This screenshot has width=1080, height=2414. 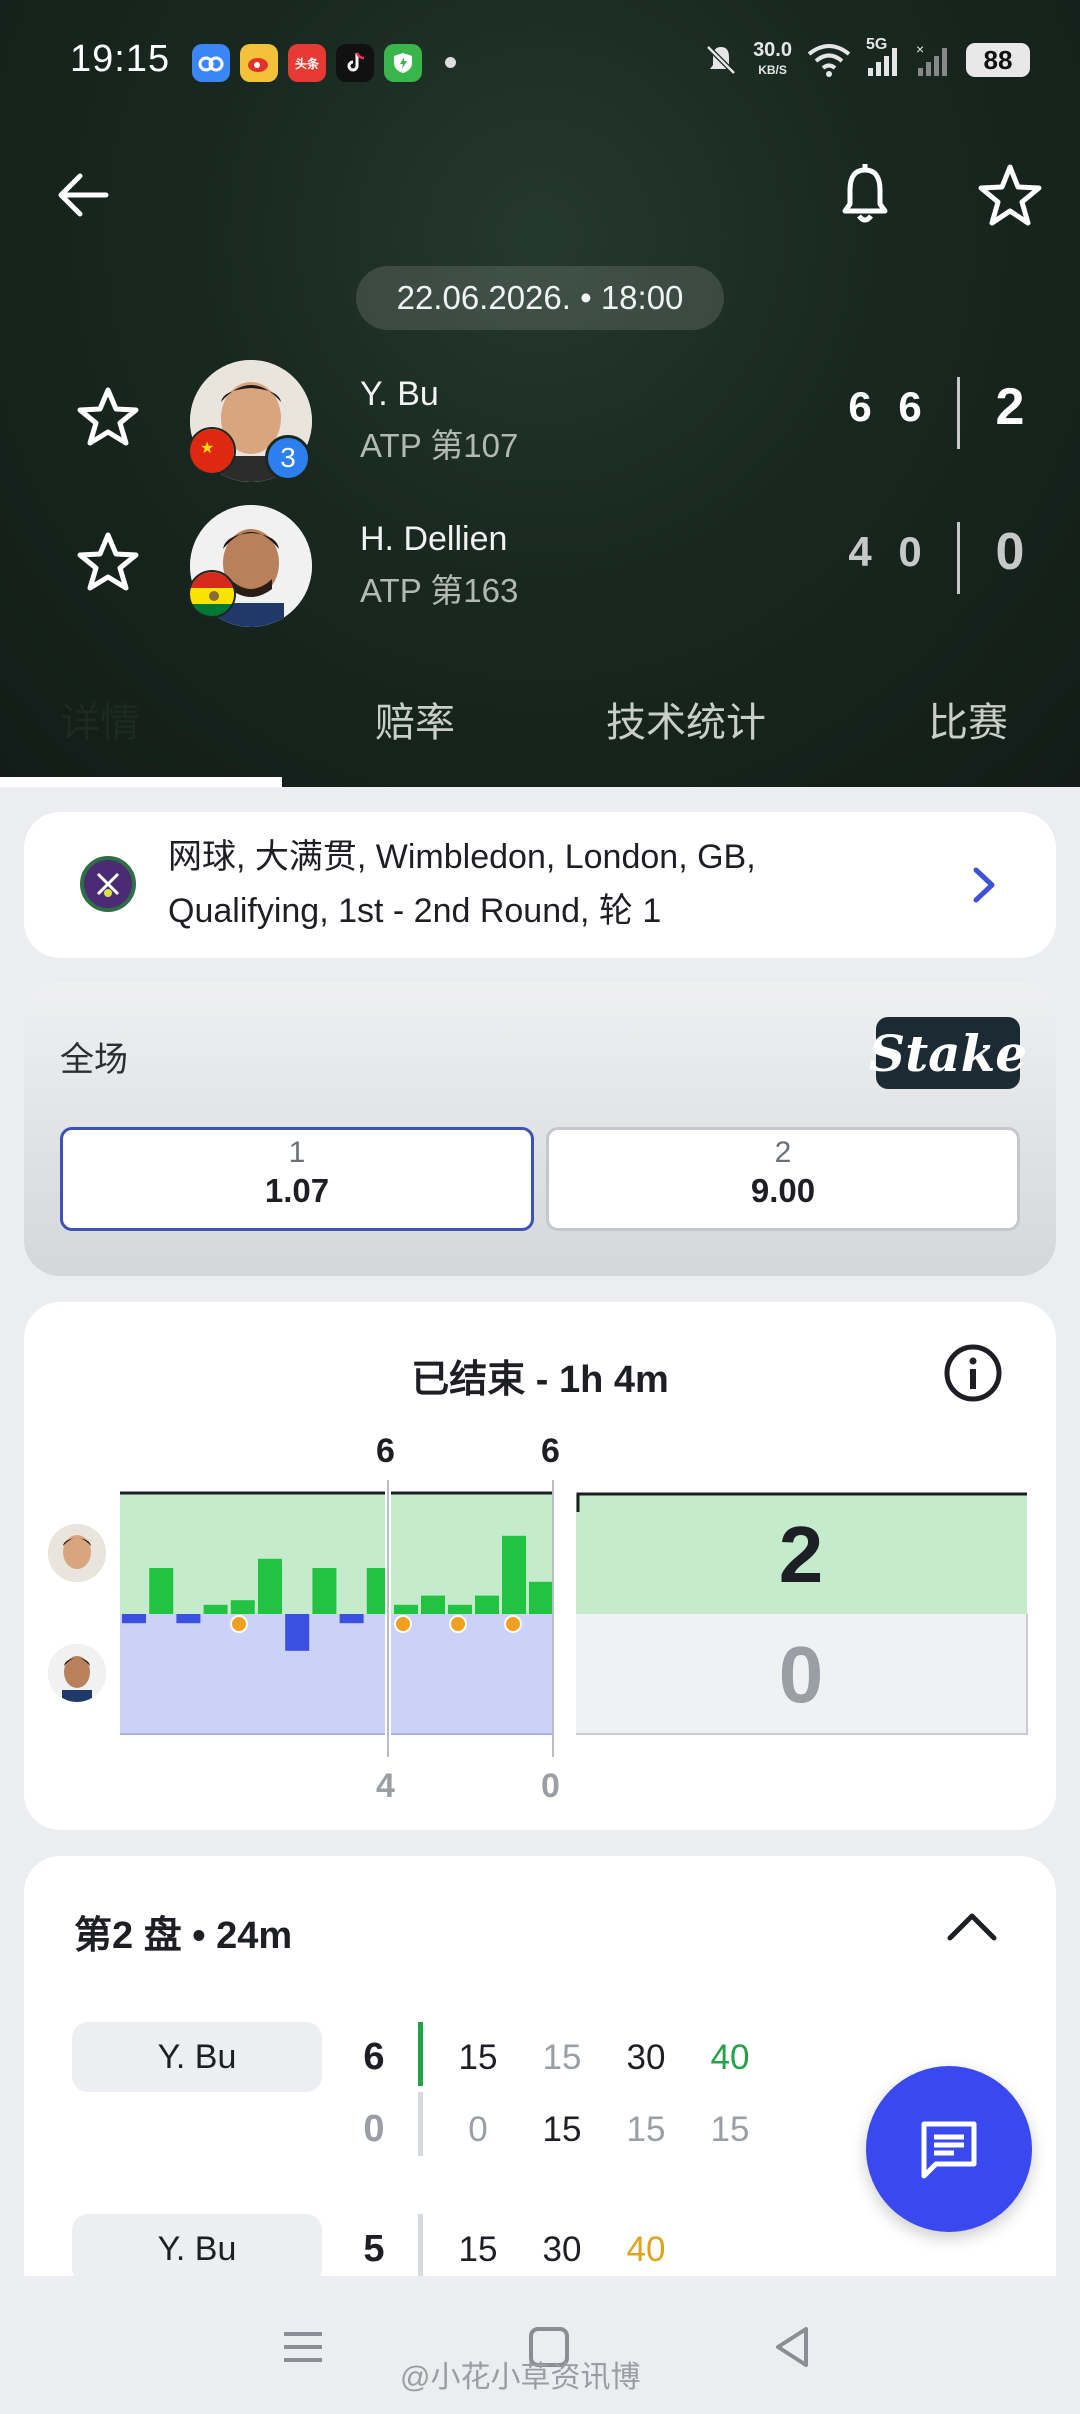 I want to click on toutiao-app-icon: 头条, so click(x=307, y=63).